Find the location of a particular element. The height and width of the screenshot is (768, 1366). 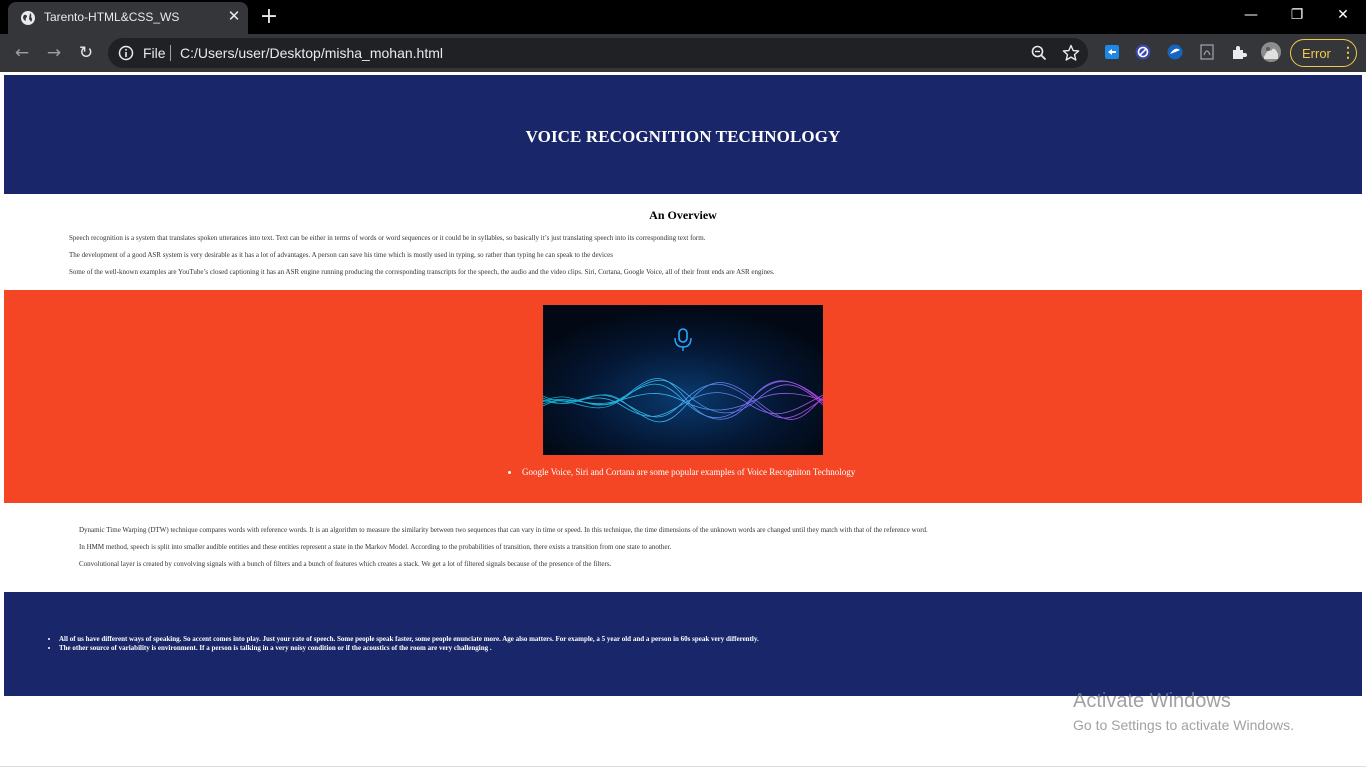

globe-icon is located at coordinates (28, 18).